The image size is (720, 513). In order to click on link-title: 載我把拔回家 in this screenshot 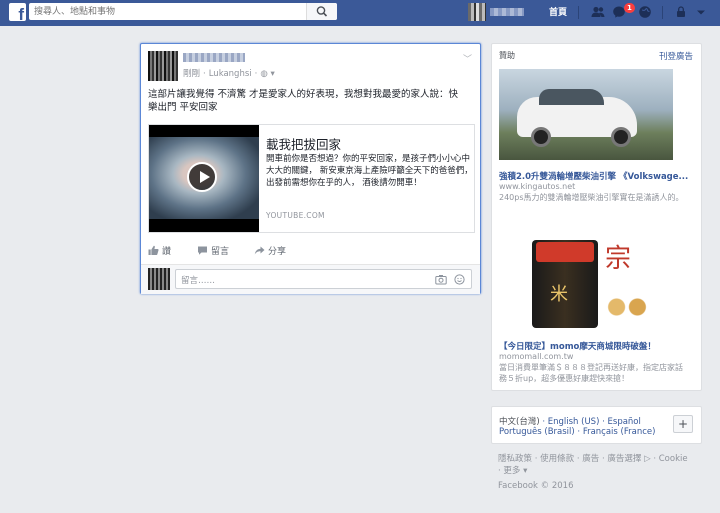, I will do `click(303, 143)`.